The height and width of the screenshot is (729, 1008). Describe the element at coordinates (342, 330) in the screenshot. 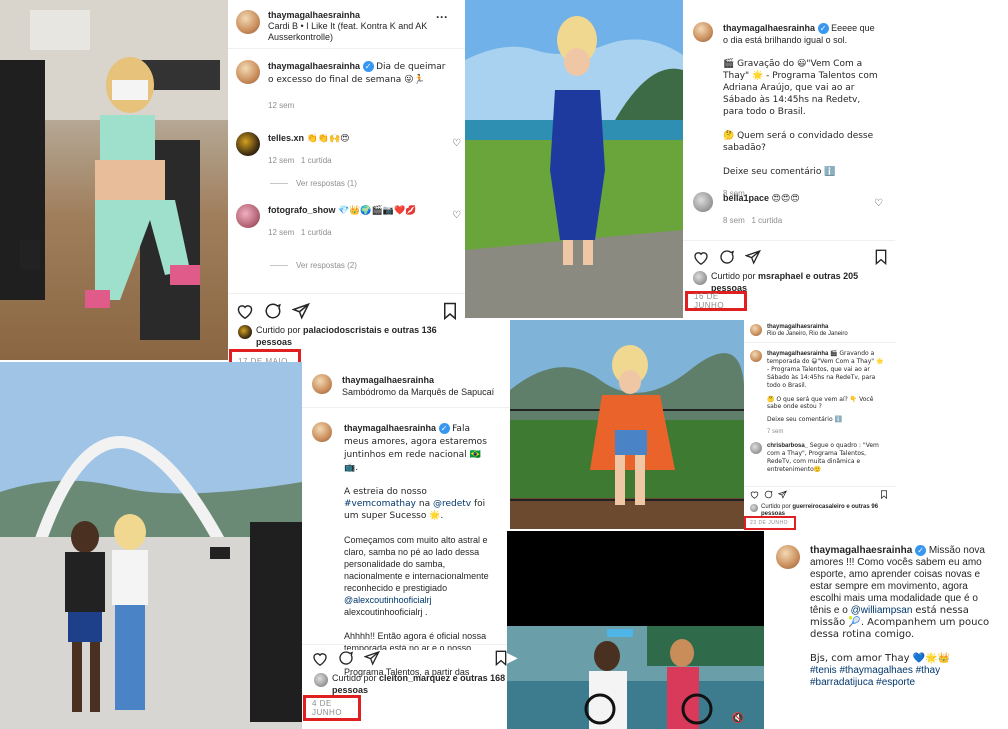

I see `liked-by-user: palaciodoscristais` at that location.